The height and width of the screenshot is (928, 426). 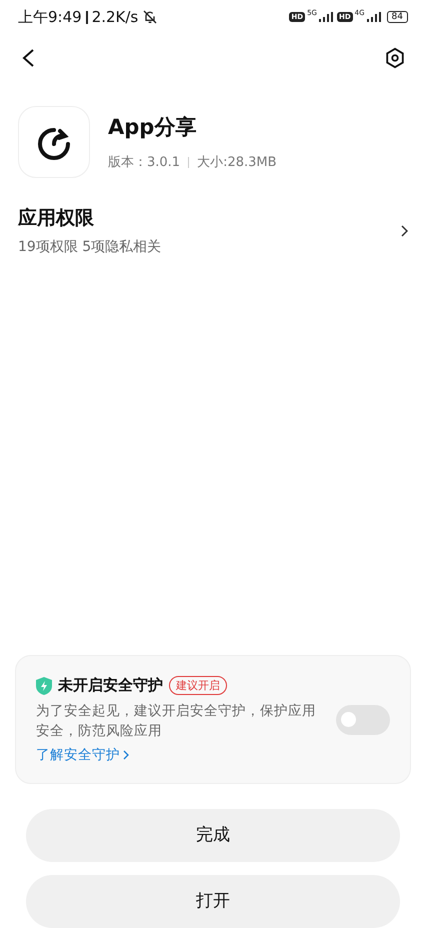 What do you see at coordinates (395, 58) in the screenshot?
I see `settings-icon` at bounding box center [395, 58].